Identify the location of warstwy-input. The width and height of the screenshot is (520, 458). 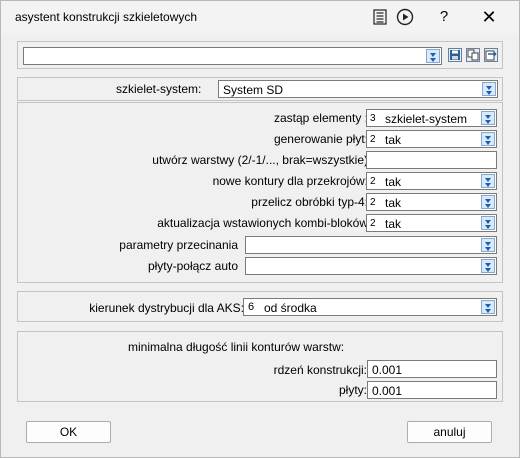
(431, 160).